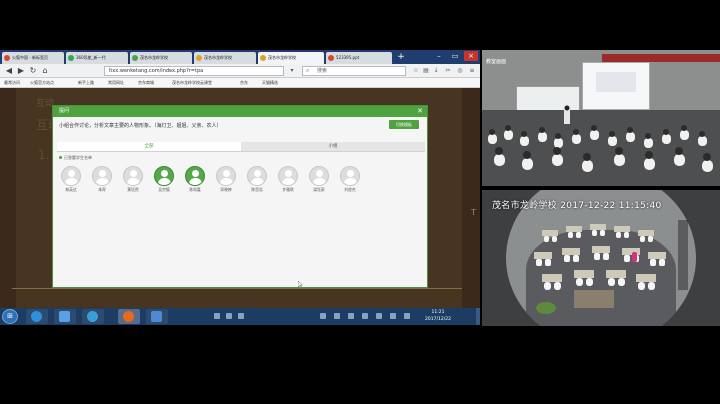 The height and width of the screenshot is (404, 720). I want to click on reload-button: ↻, so click(33, 71).